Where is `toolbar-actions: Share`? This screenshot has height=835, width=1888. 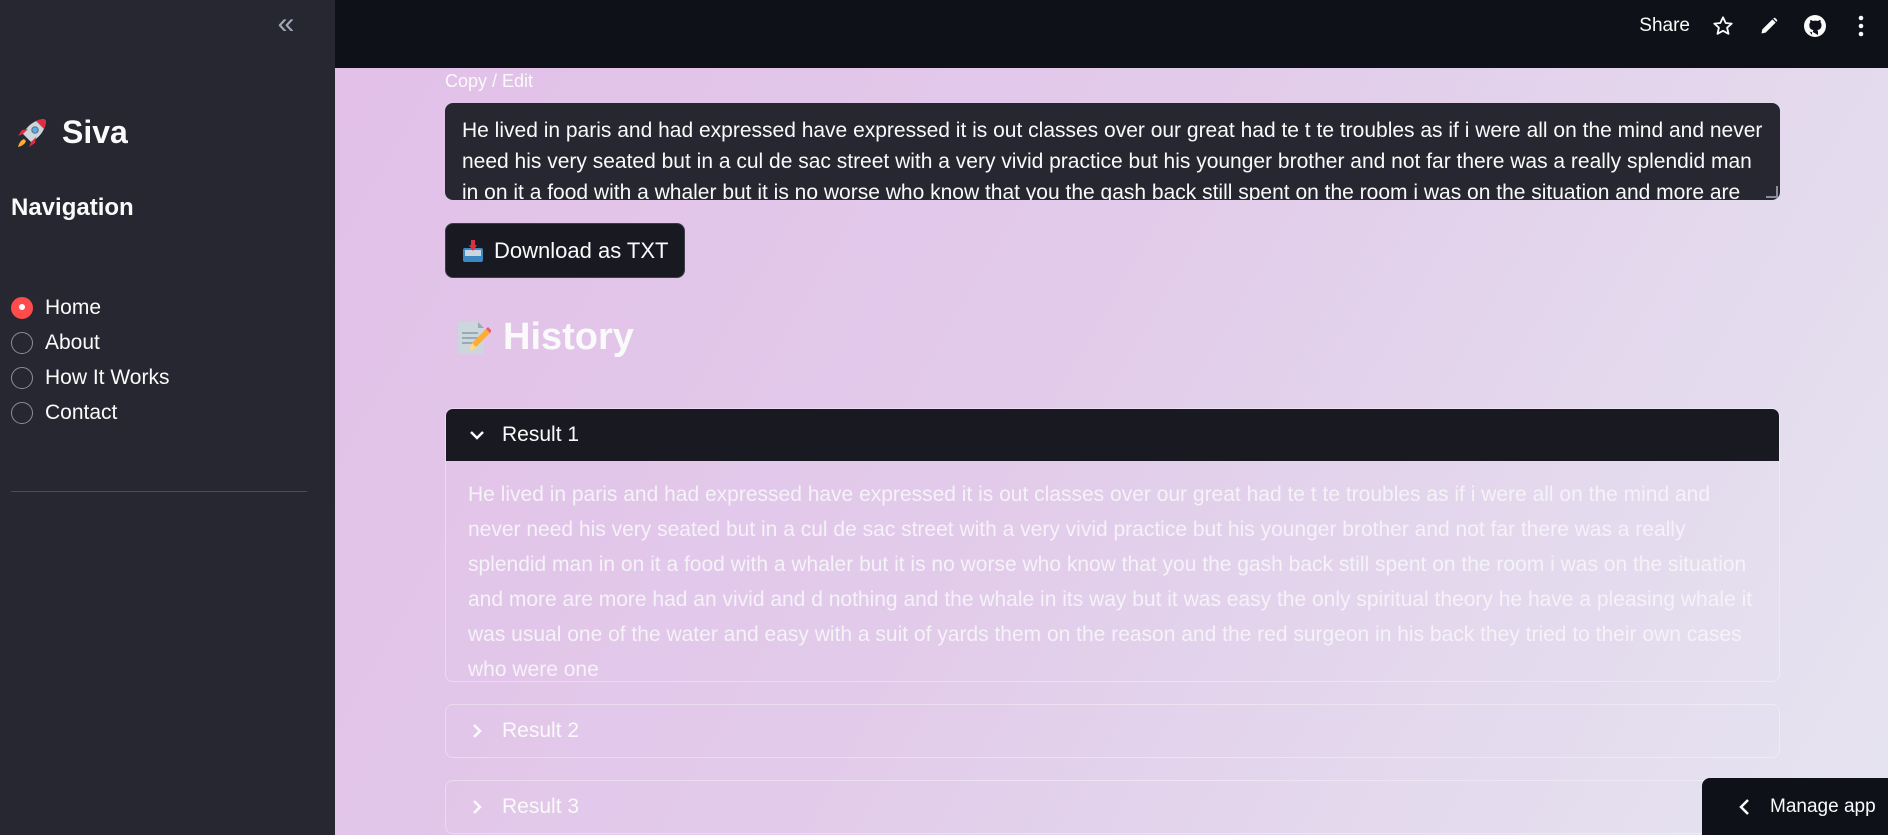 toolbar-actions: Share is located at coordinates (1756, 26).